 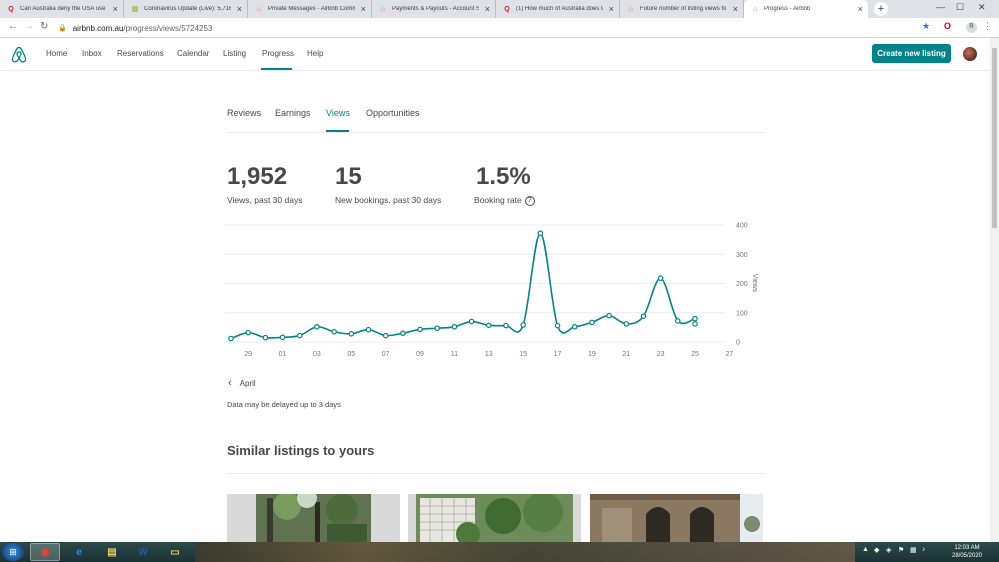 What do you see at coordinates (496, 473) in the screenshot?
I see `similar-divider` at bounding box center [496, 473].